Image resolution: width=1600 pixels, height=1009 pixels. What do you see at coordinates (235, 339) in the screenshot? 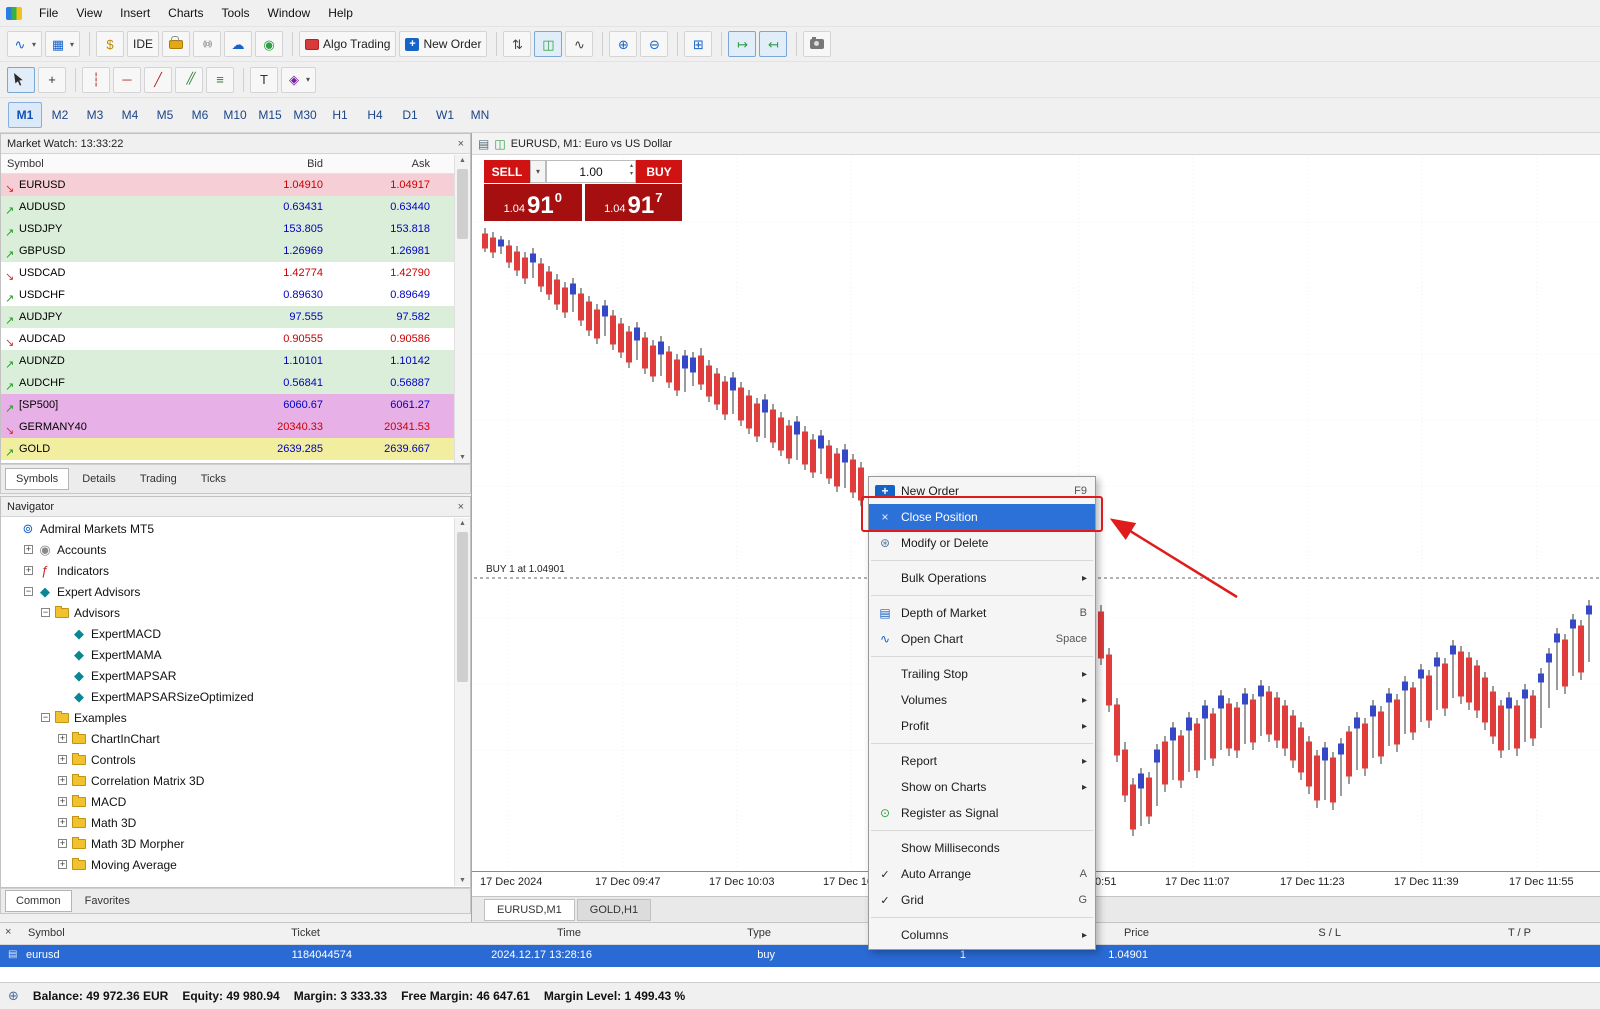
I see `market-watch-row-audcad: ↘ AUDCAD 0.90555 0.90586` at bounding box center [235, 339].